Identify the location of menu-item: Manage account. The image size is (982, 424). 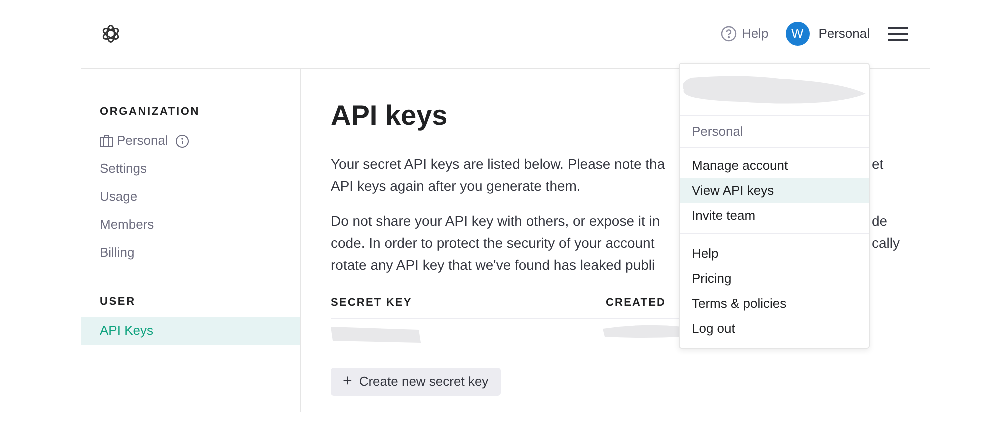
(774, 165).